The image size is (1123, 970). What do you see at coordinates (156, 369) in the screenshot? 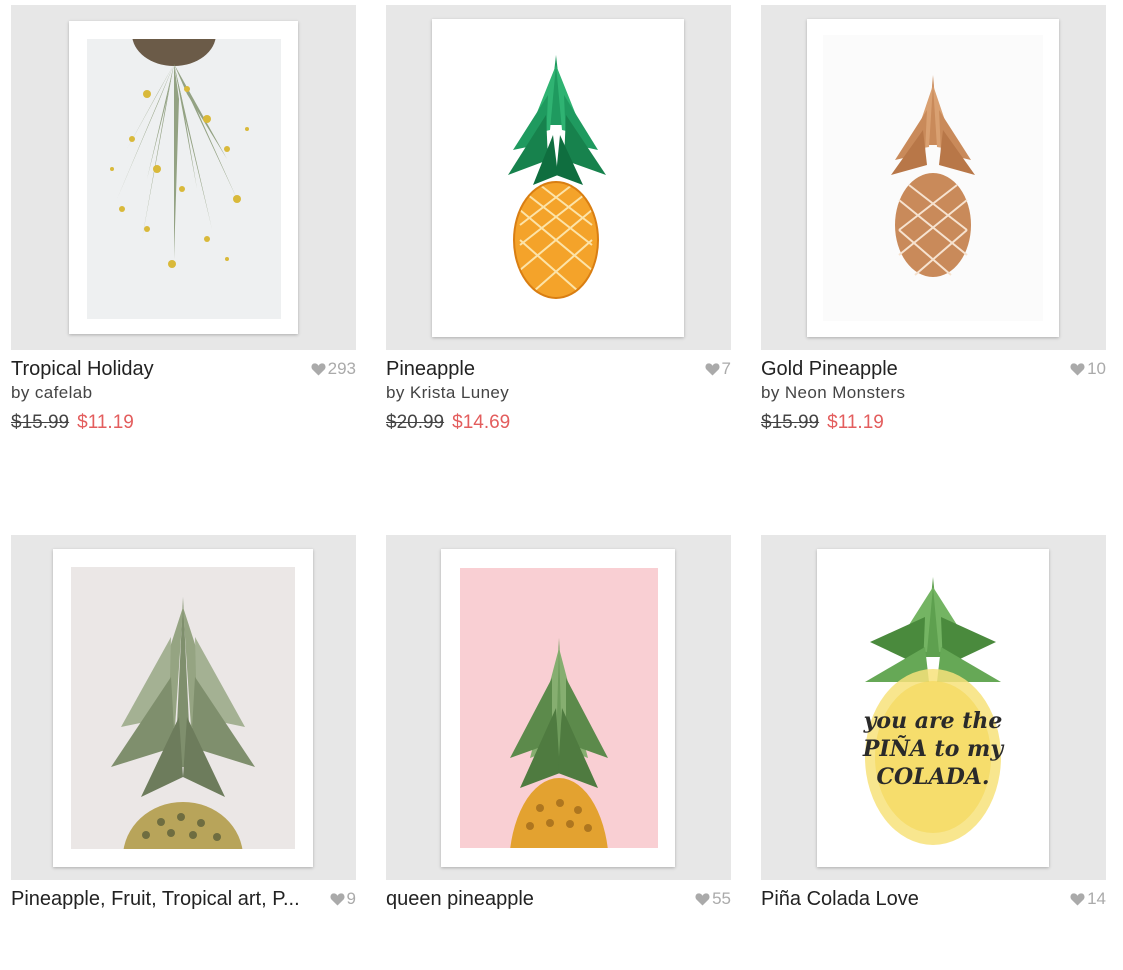
I see `product-title: Tropical Holiday` at bounding box center [156, 369].